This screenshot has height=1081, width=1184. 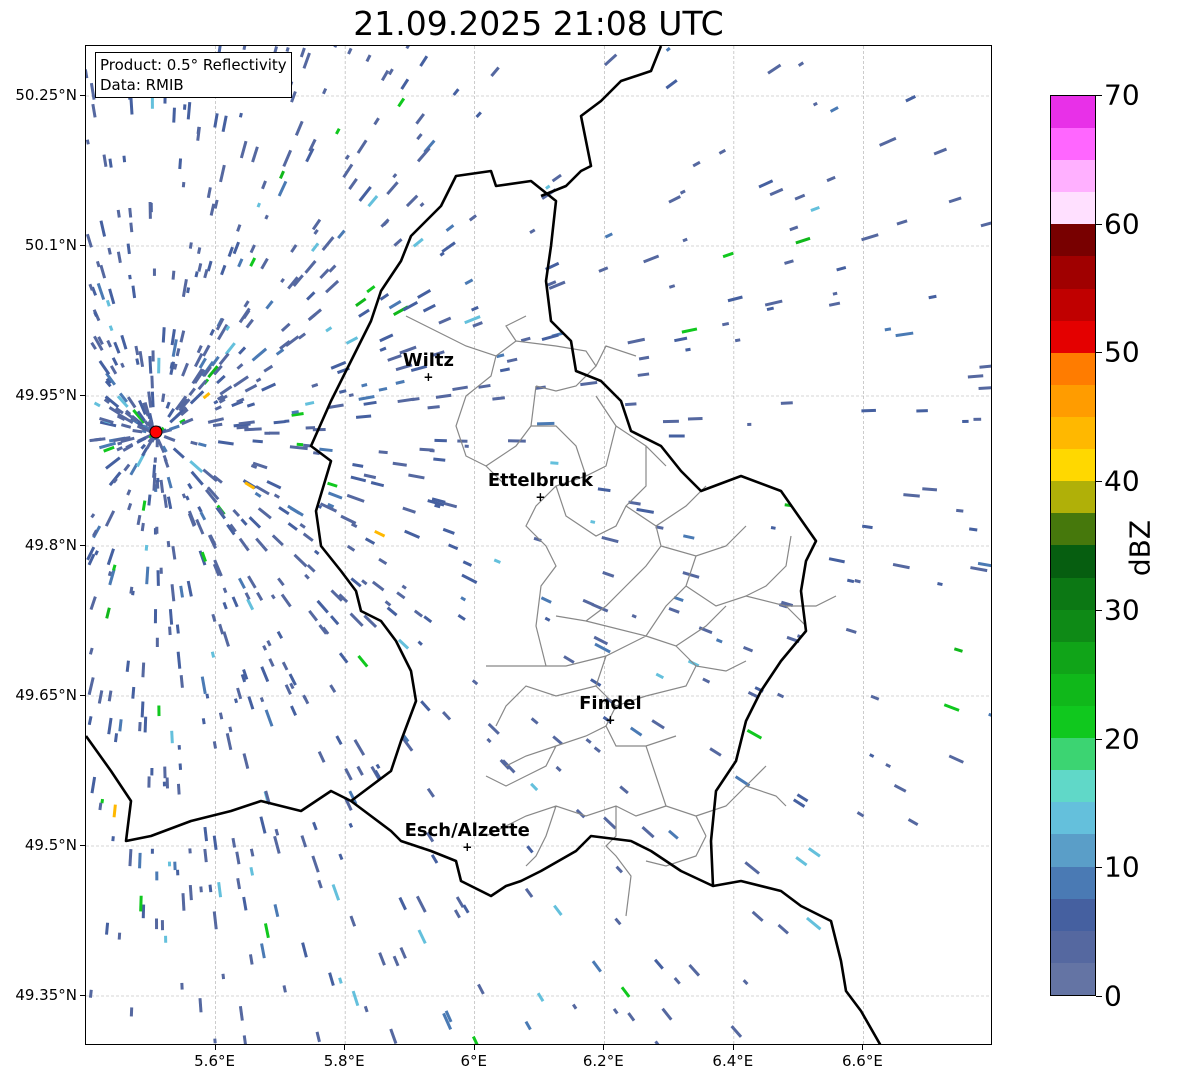 What do you see at coordinates (473, 1061) in the screenshot?
I see `x-tick-label: 6°E` at bounding box center [473, 1061].